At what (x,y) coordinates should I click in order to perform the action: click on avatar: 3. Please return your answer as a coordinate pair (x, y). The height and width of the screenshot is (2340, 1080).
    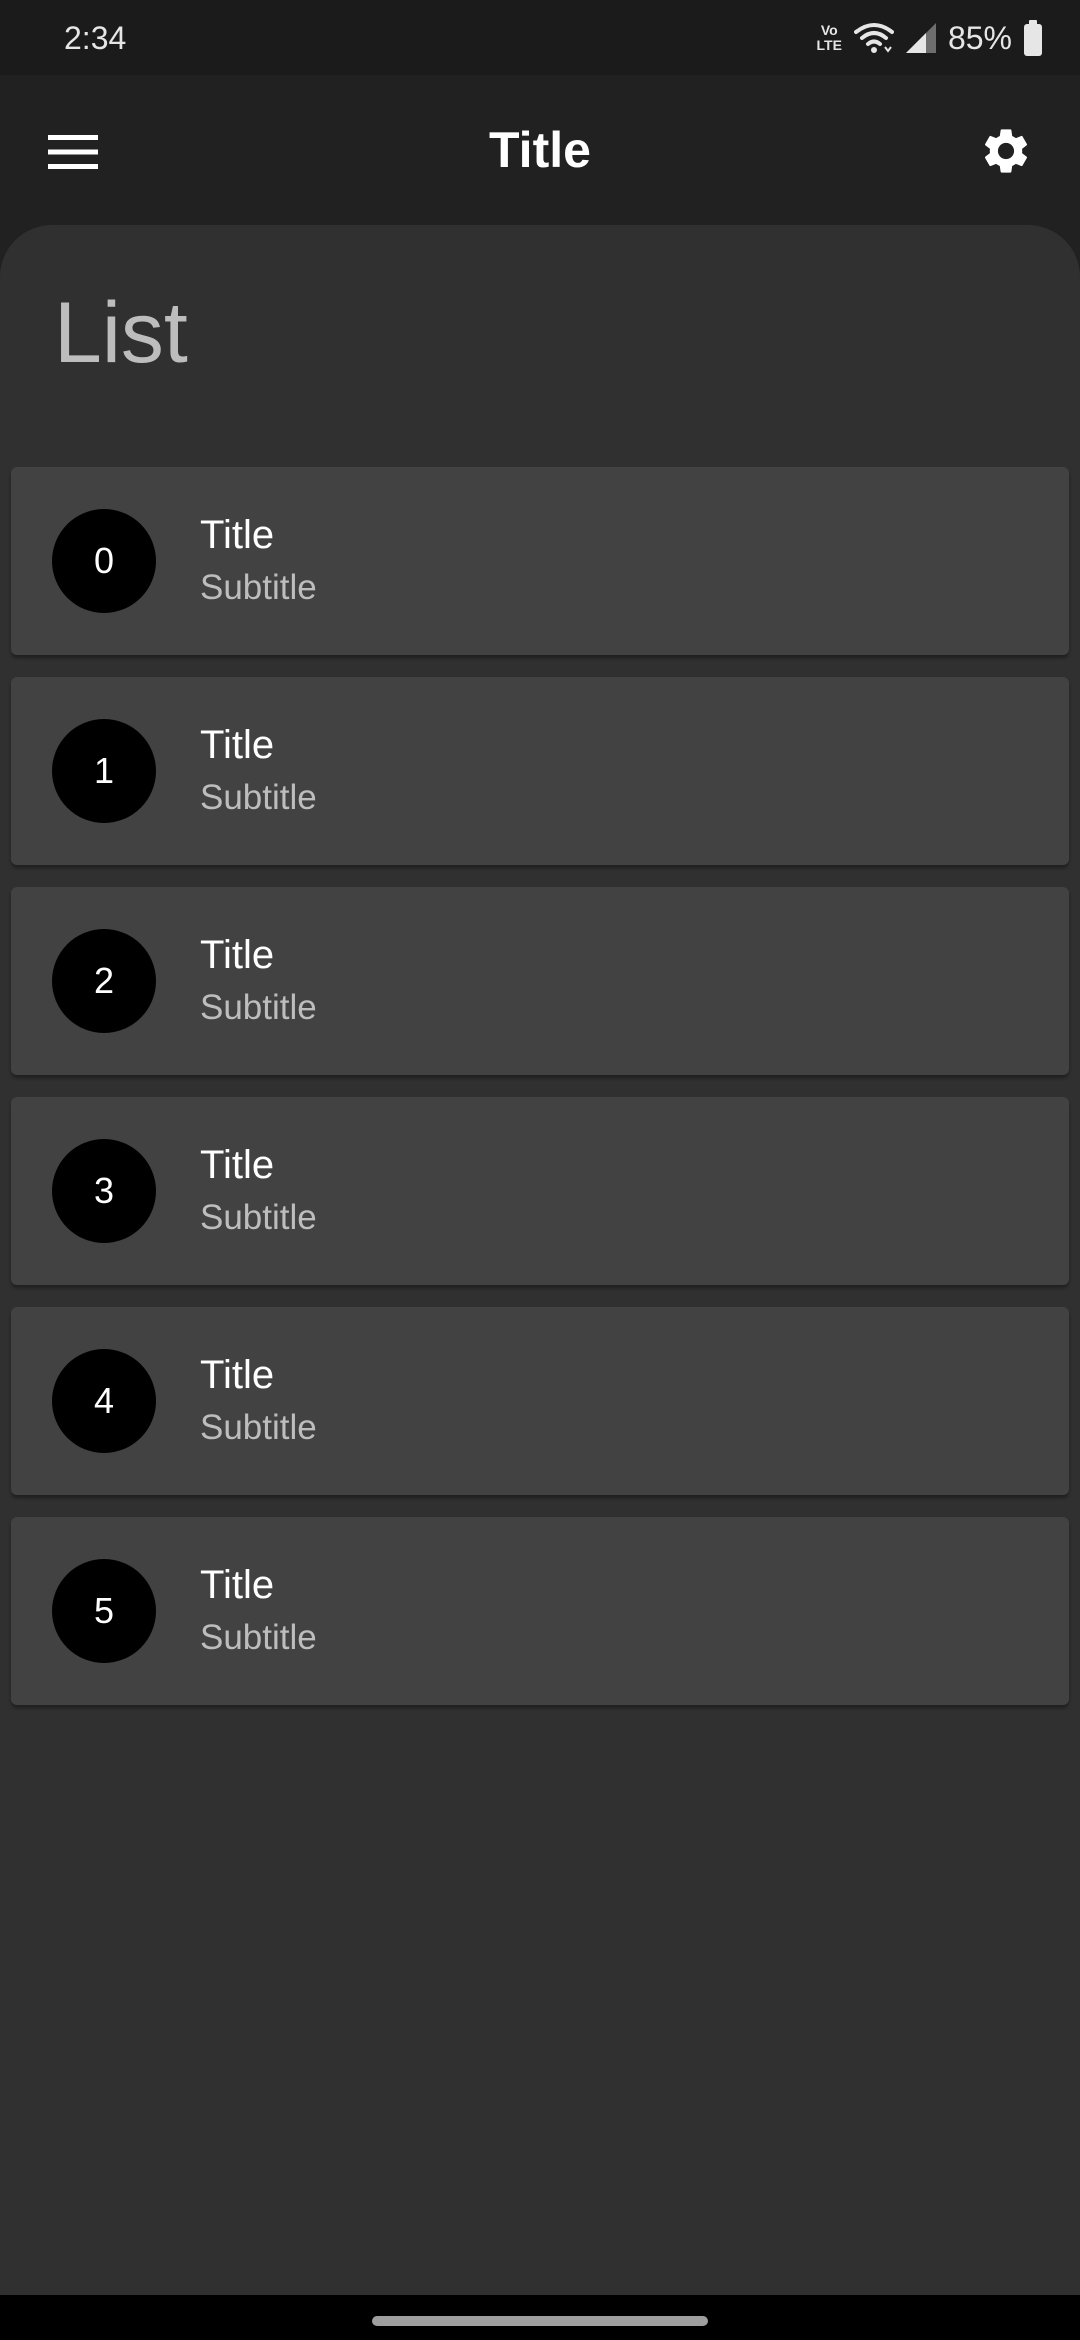
    Looking at the image, I should click on (104, 1191).